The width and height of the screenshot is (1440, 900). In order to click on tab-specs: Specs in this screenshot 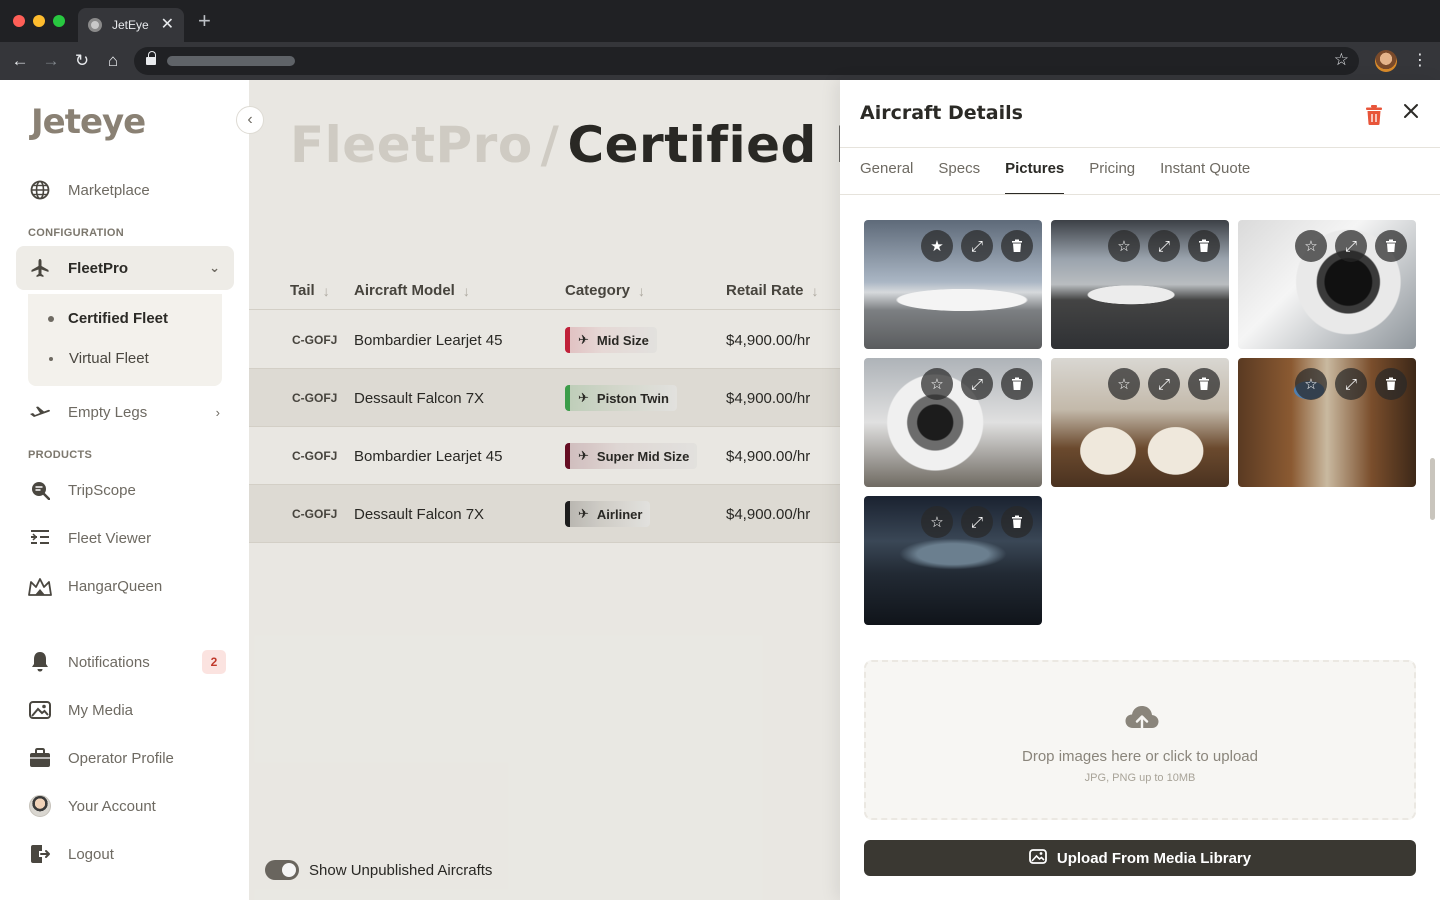, I will do `click(959, 177)`.